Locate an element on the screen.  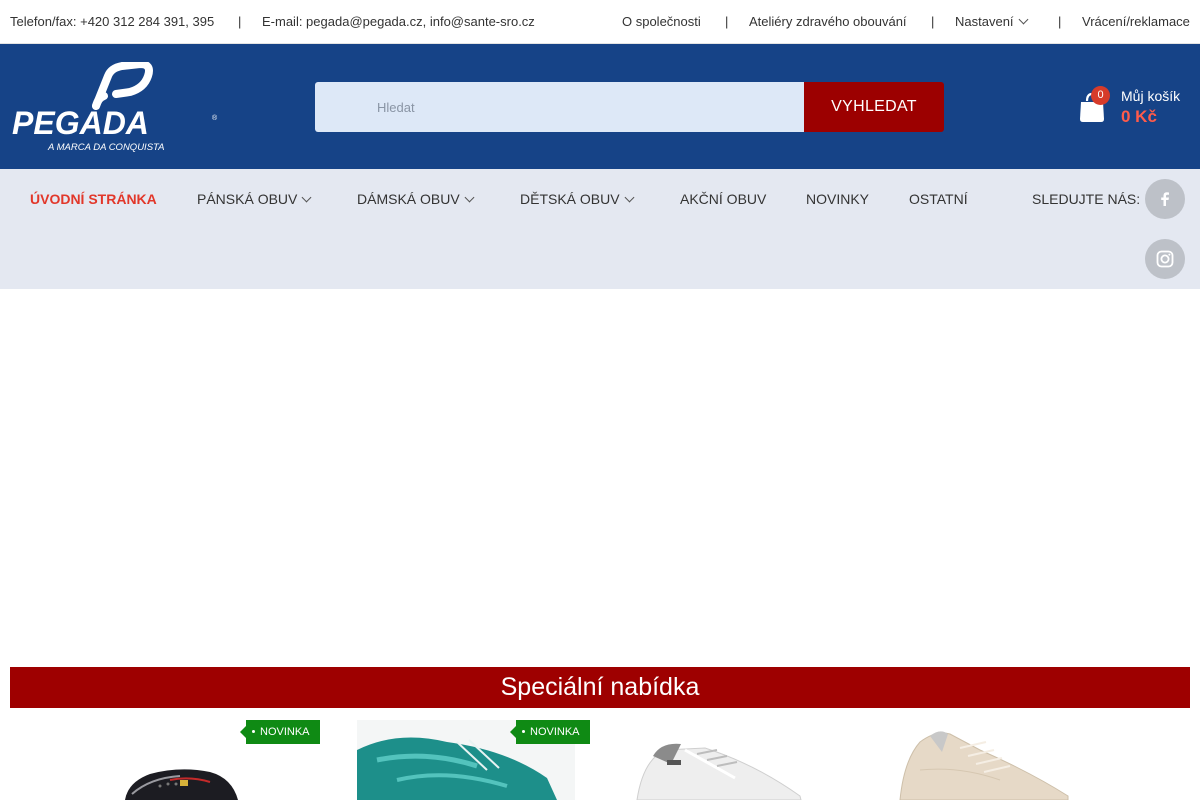
returns-link: Vrácení/reklamace is located at coordinates (1136, 21).